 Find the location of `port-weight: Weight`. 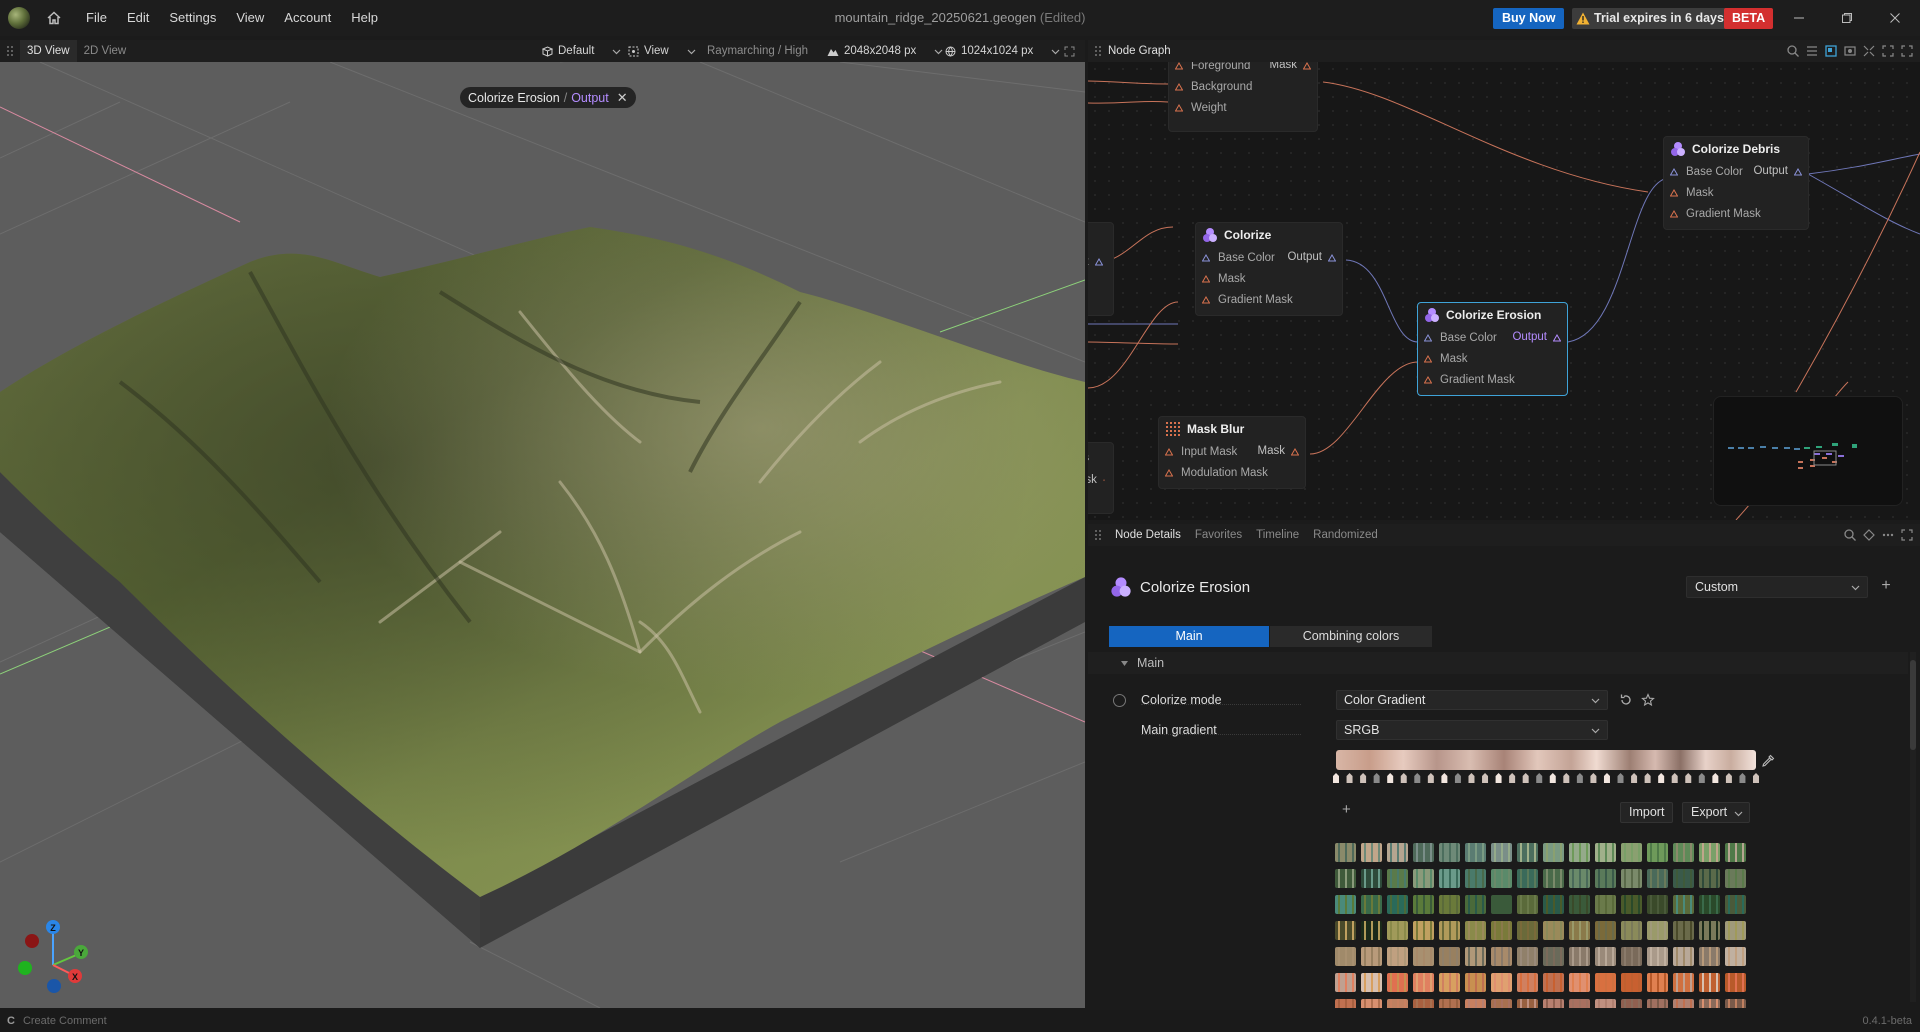

port-weight: Weight is located at coordinates (1243, 107).